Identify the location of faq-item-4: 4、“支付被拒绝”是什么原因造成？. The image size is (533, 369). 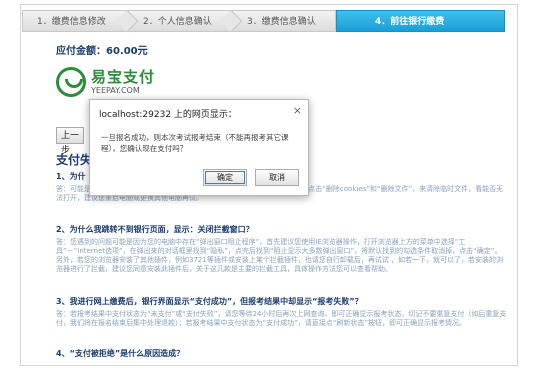
(282, 355).